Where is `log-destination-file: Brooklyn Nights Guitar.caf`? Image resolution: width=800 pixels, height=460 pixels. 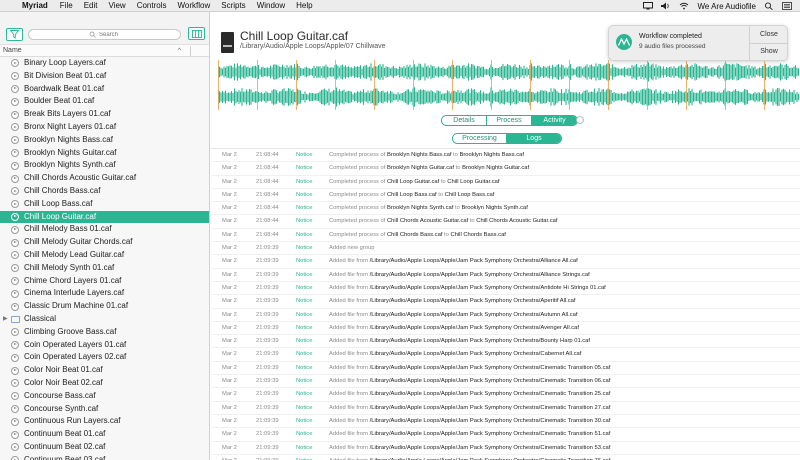 log-destination-file: Brooklyn Nights Guitar.caf is located at coordinates (496, 168).